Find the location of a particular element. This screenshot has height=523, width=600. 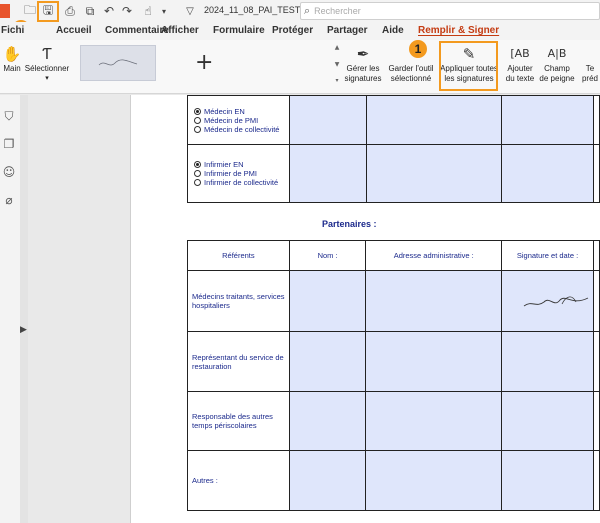

menu-partager: Partager is located at coordinates (347, 30).